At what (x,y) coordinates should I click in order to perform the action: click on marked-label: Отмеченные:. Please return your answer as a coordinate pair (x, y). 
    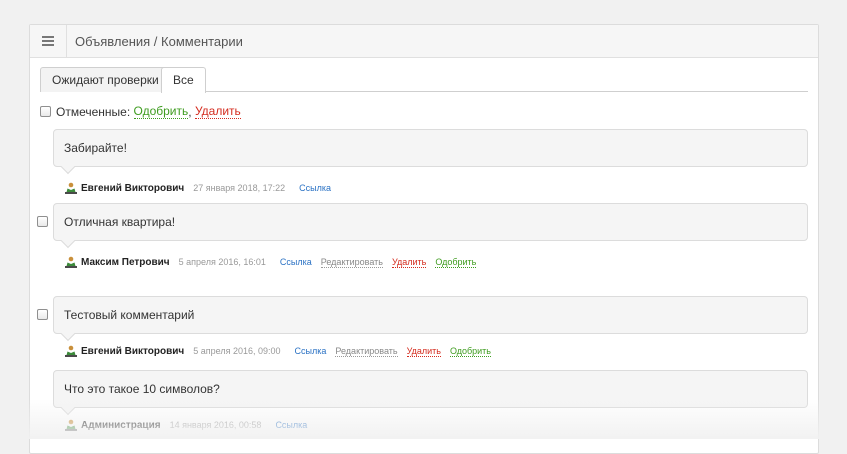
    Looking at the image, I should click on (93, 112).